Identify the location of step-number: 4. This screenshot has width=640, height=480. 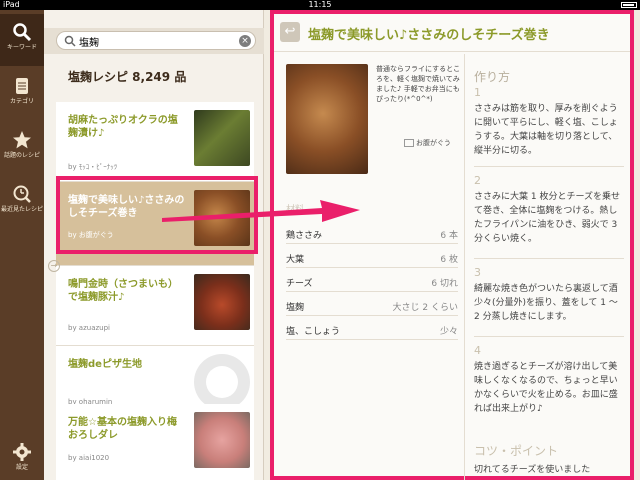
(477, 350).